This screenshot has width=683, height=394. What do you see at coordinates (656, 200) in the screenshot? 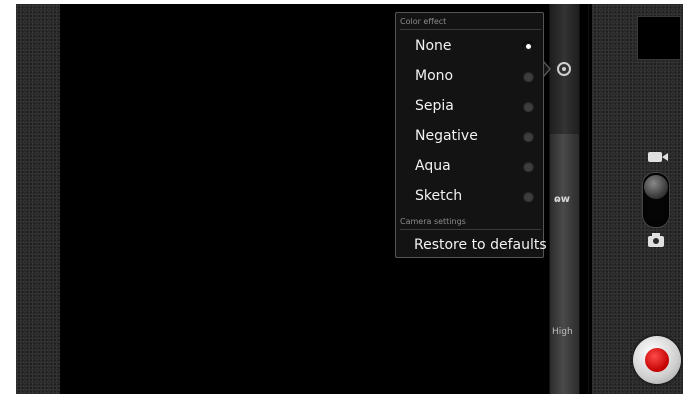
I see `camera-video-toggle` at bounding box center [656, 200].